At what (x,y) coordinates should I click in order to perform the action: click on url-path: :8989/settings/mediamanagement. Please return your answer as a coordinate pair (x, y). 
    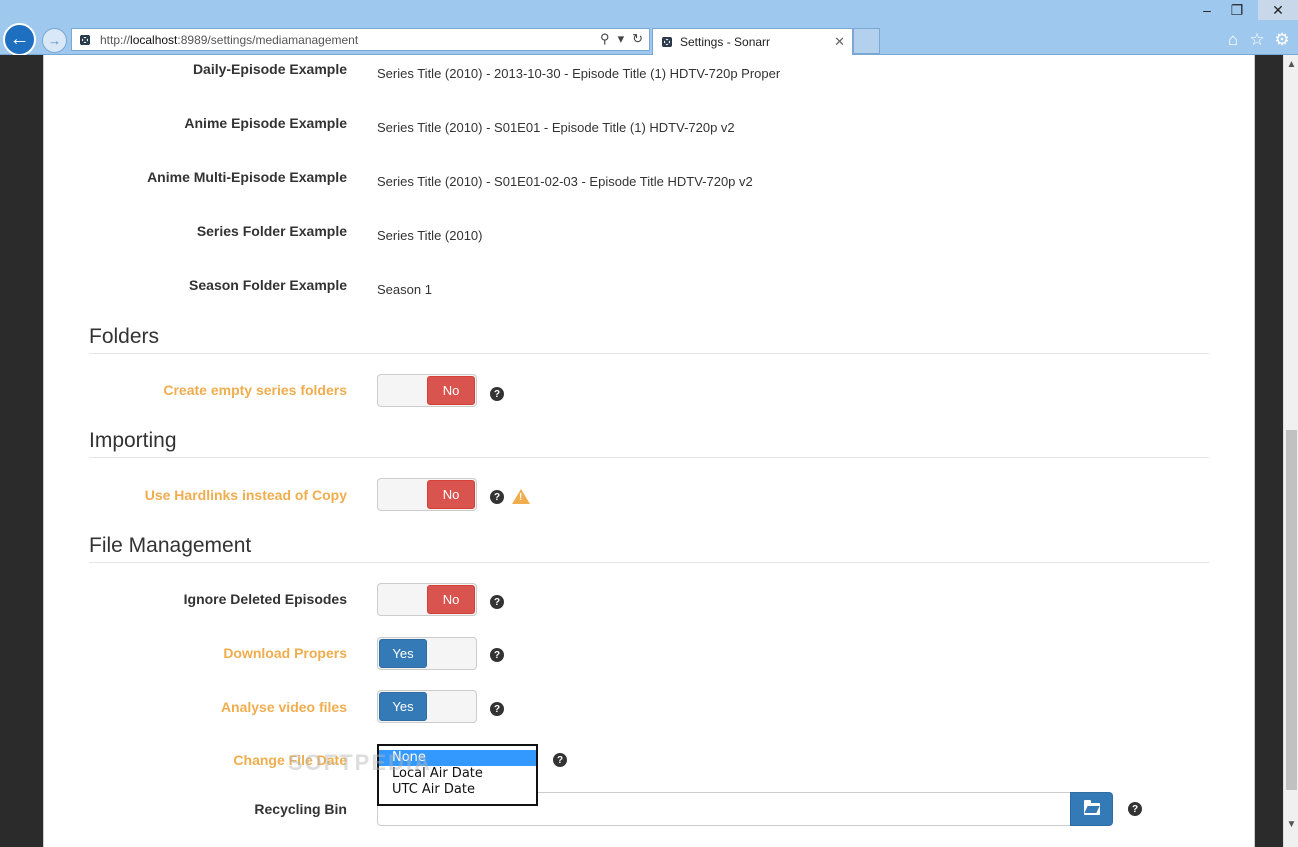
    Looking at the image, I should click on (268, 39).